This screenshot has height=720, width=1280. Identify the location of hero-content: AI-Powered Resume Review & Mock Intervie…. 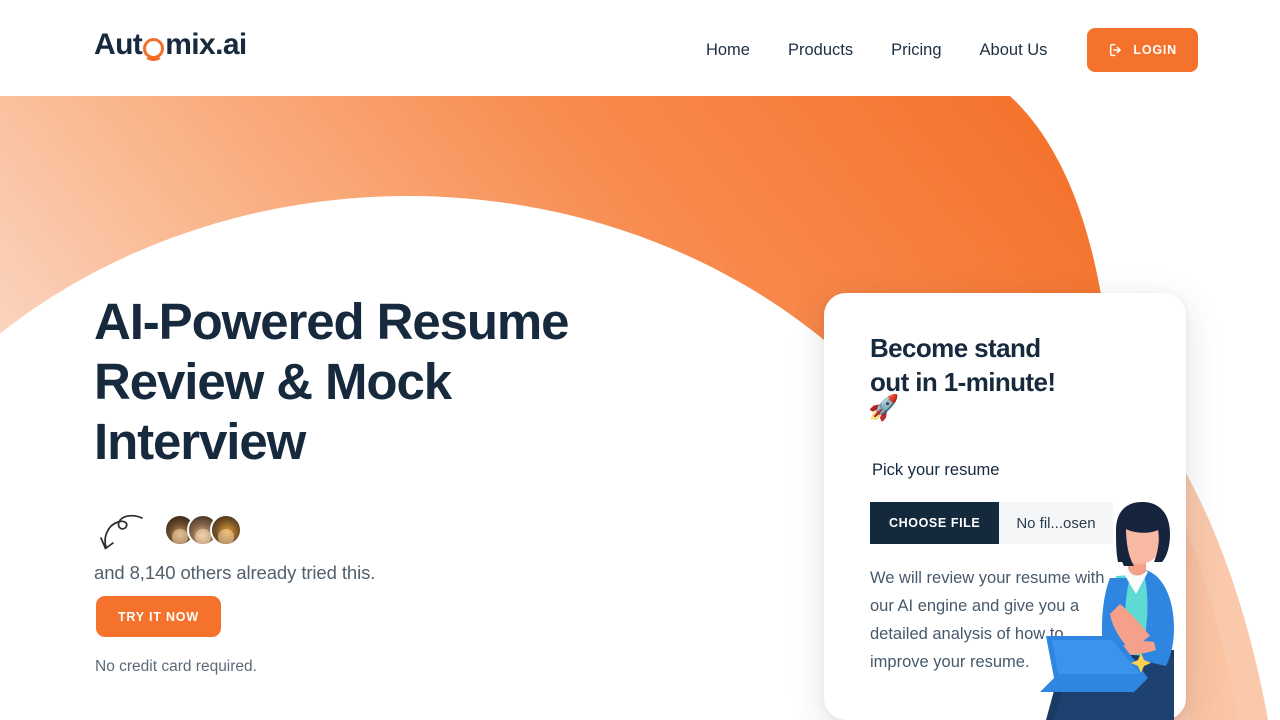
(404, 382).